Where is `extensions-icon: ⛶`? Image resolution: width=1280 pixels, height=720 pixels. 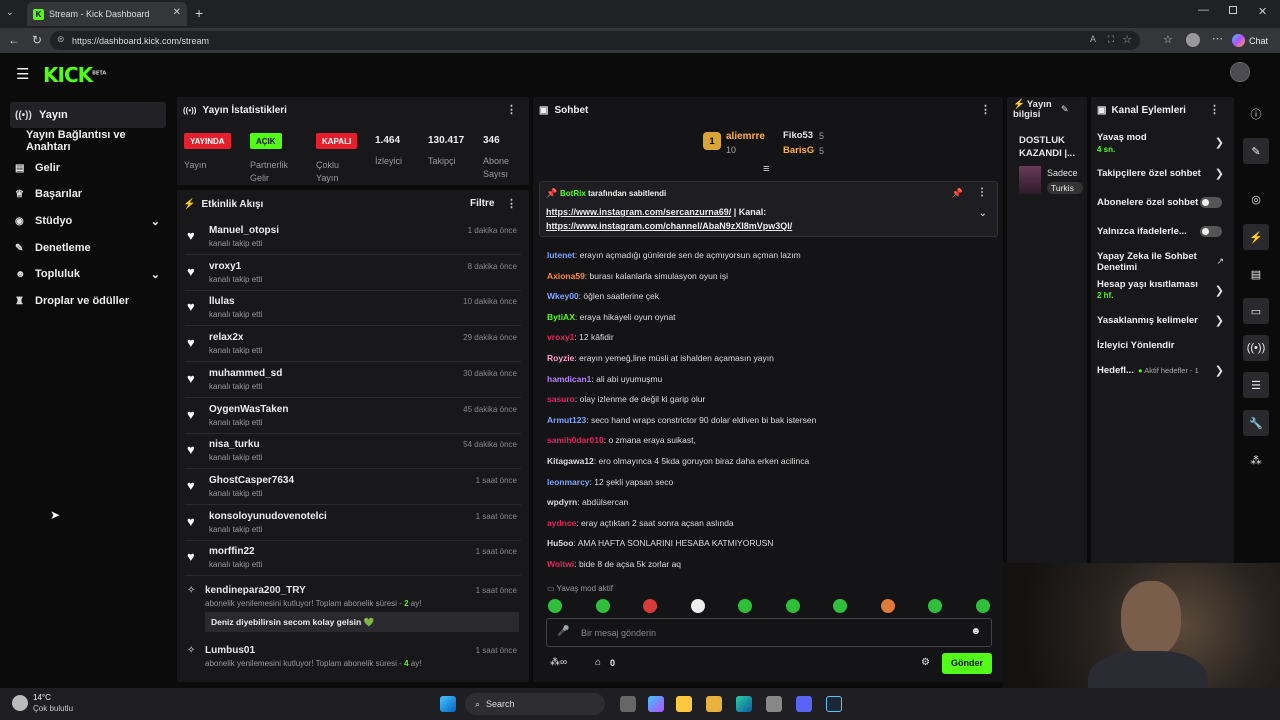 extensions-icon: ⛶ is located at coordinates (1111, 39).